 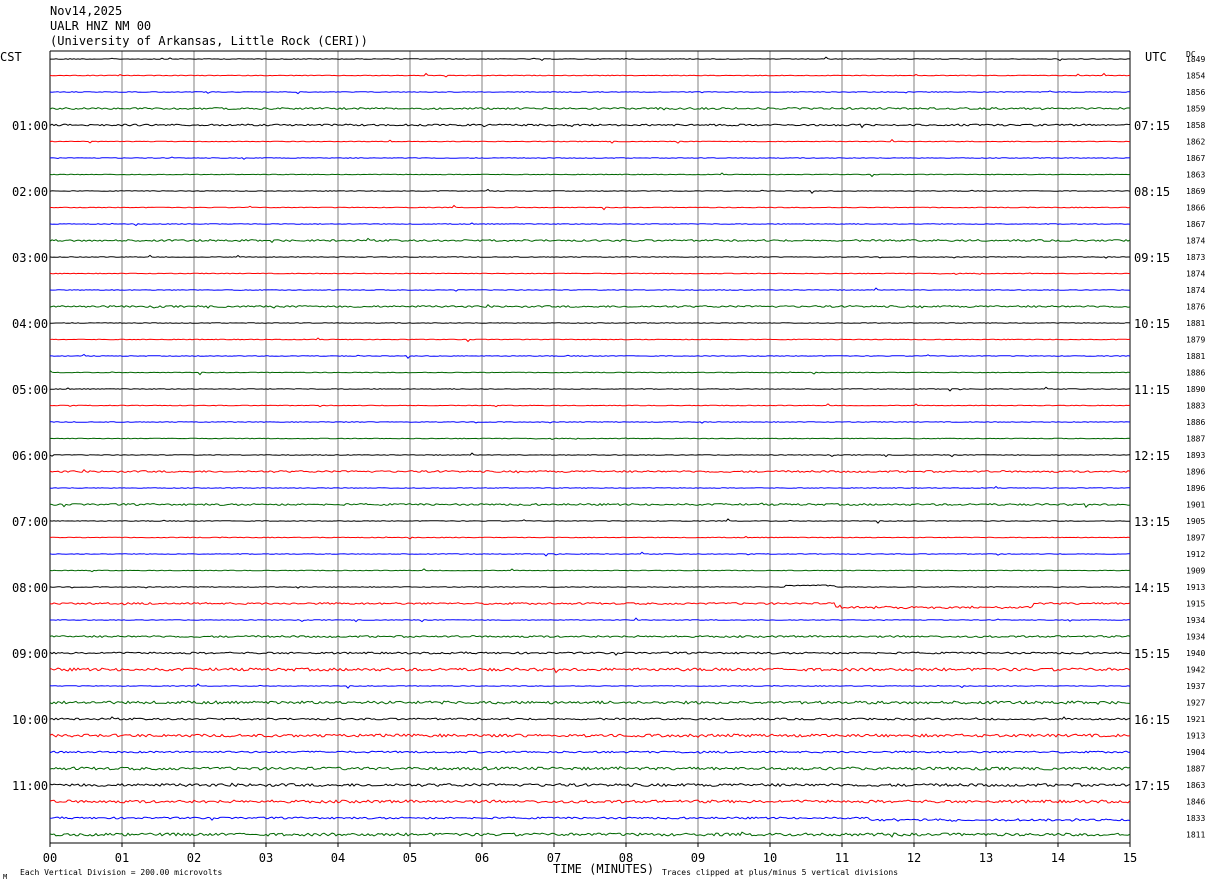 What do you see at coordinates (266, 858) in the screenshot?
I see `x-tick-label: 03` at bounding box center [266, 858].